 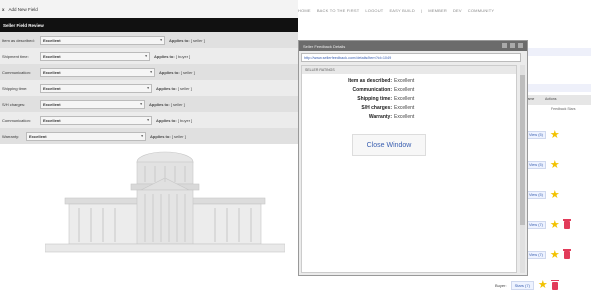 What do you see at coordinates (522, 285) in the screenshot?
I see `buyer-stars-link: Stars (7)` at bounding box center [522, 285].